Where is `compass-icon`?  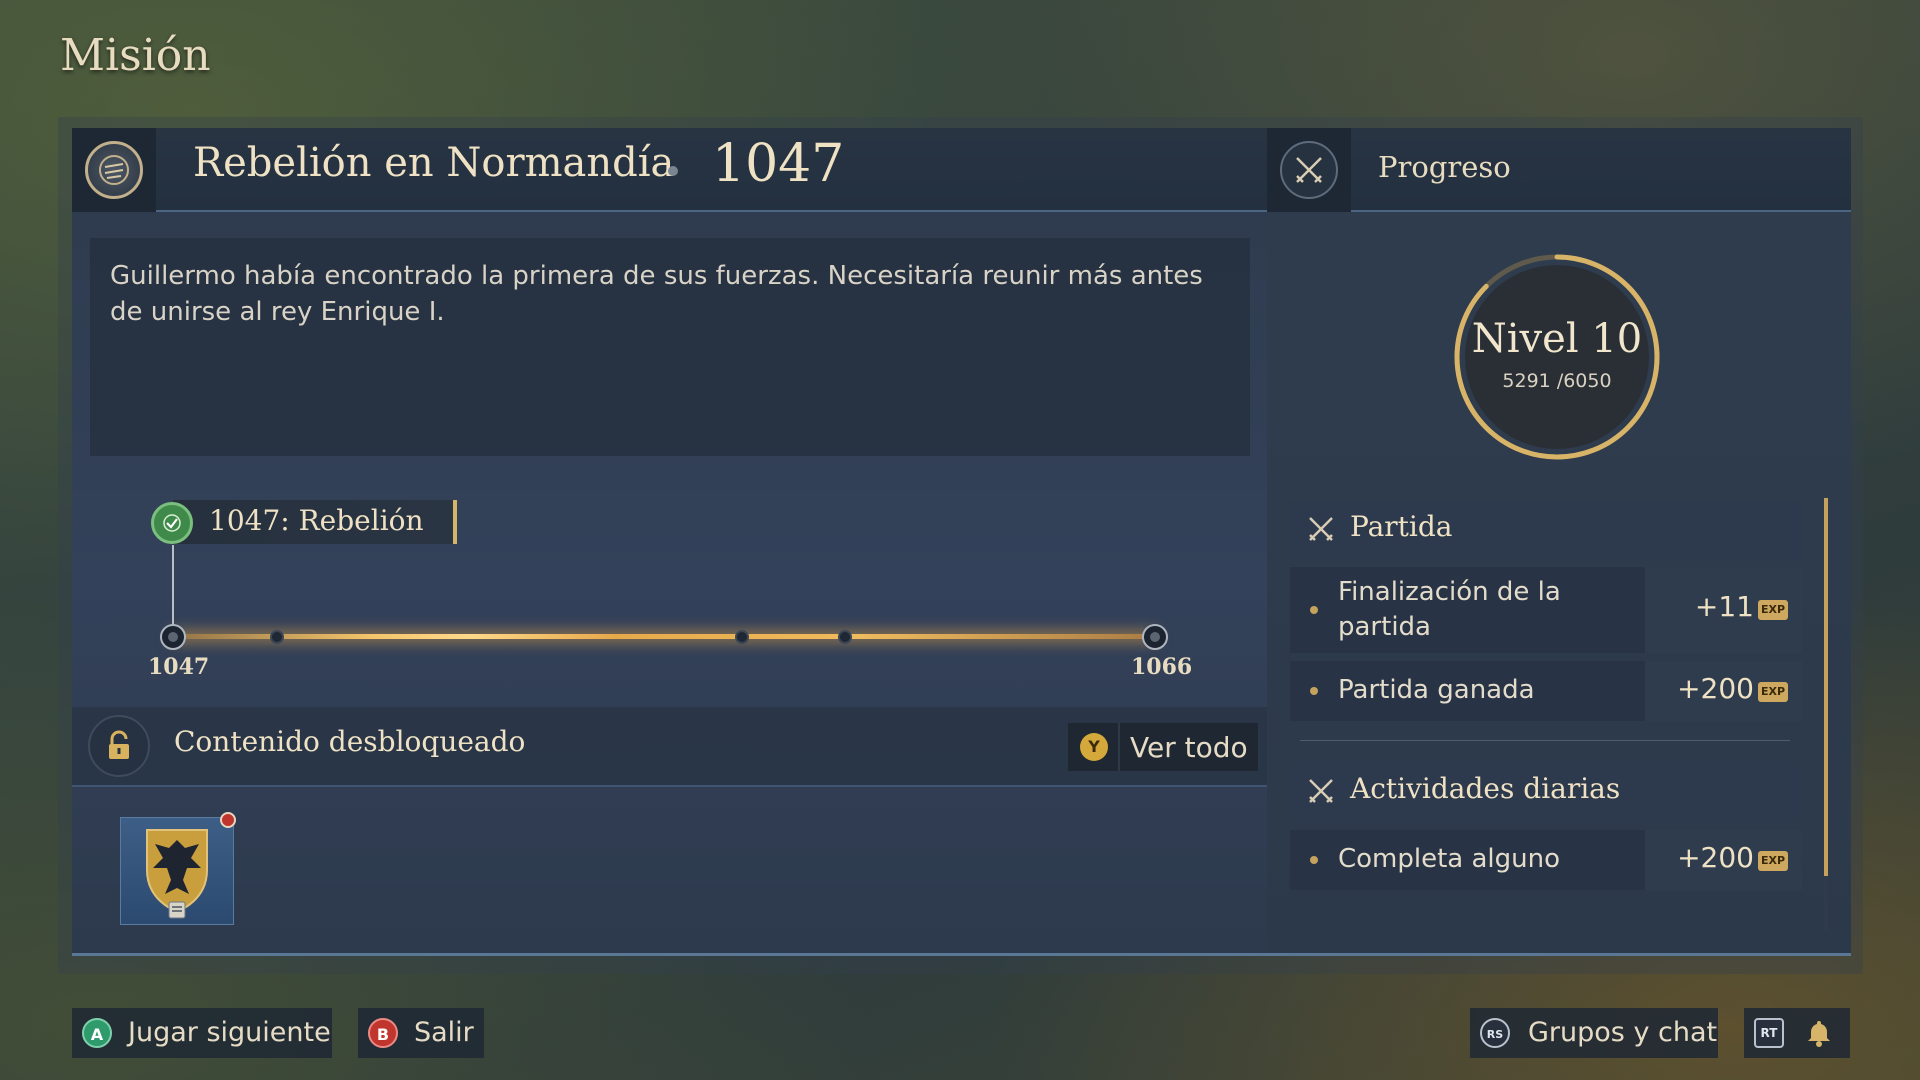 compass-icon is located at coordinates (114, 170).